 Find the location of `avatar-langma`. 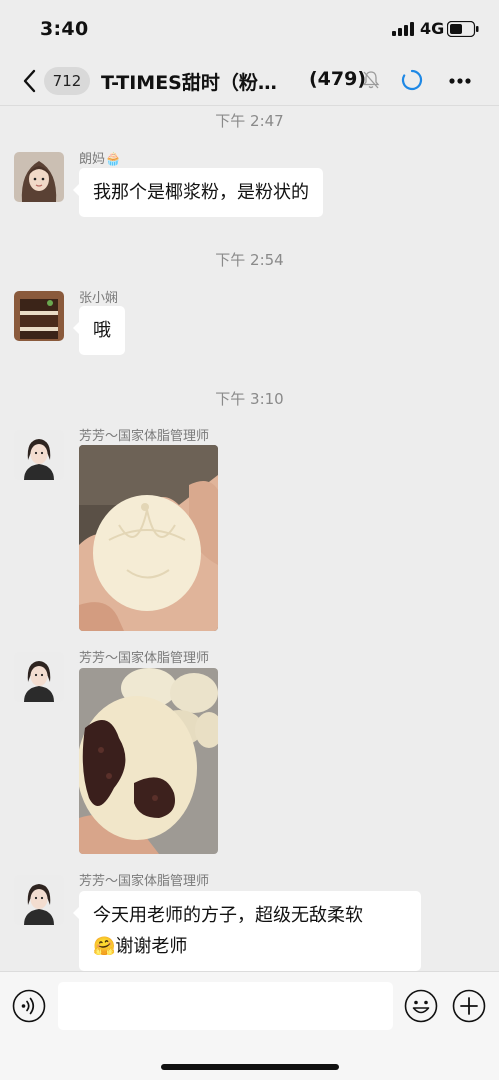

avatar-langma is located at coordinates (39, 177).